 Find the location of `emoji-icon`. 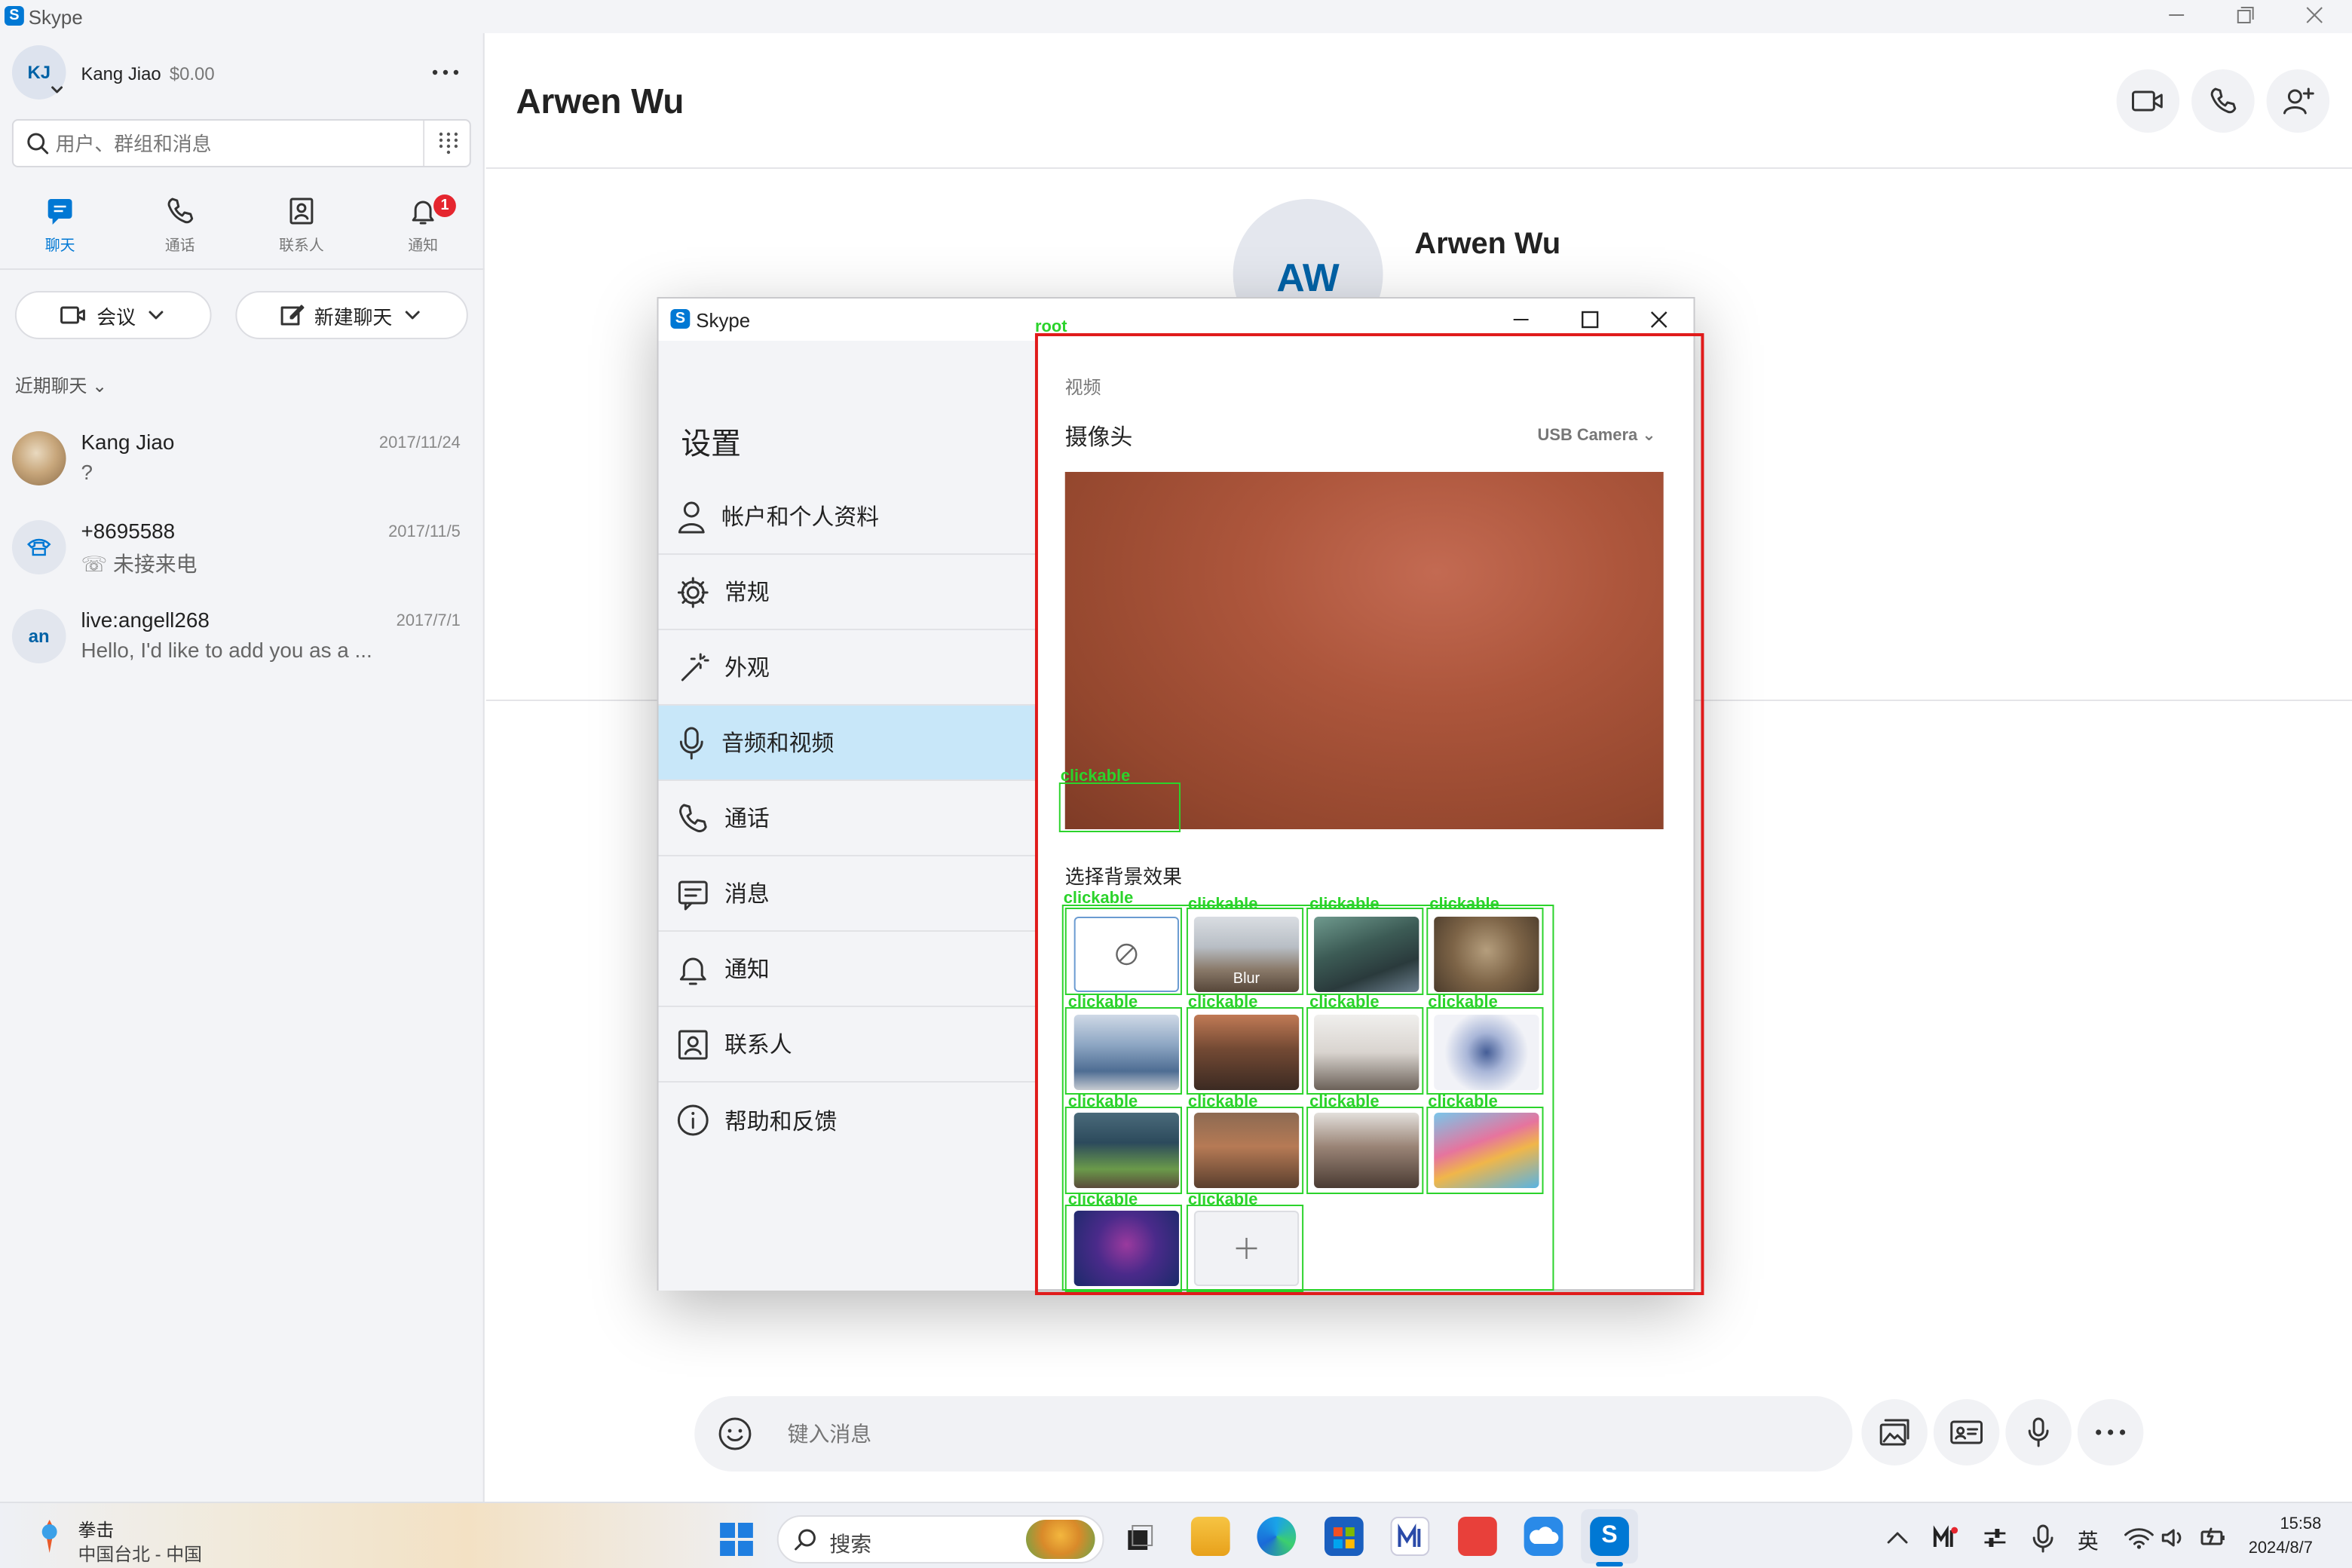

emoji-icon is located at coordinates (735, 1434).